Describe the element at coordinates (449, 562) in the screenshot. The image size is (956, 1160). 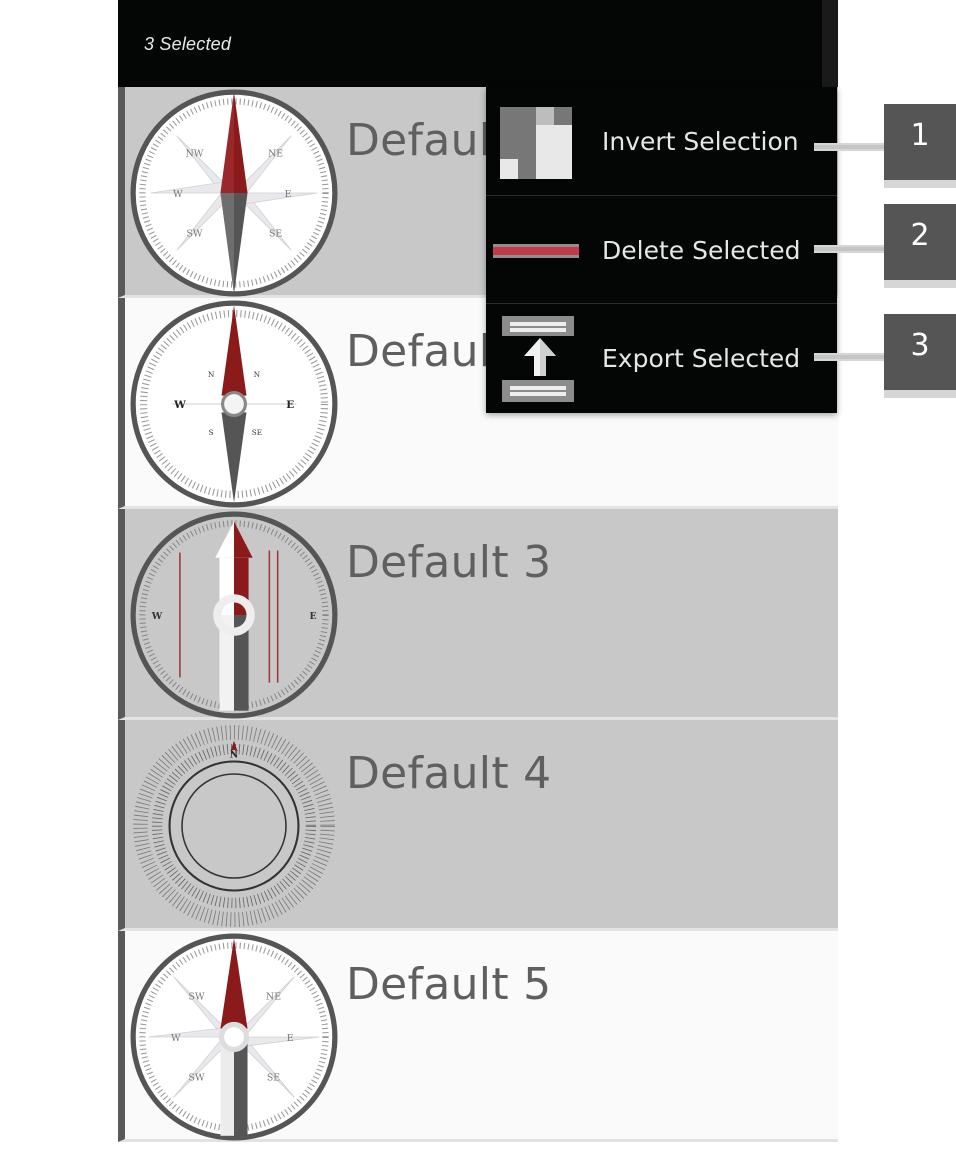
I see `item-label: Default 3` at that location.